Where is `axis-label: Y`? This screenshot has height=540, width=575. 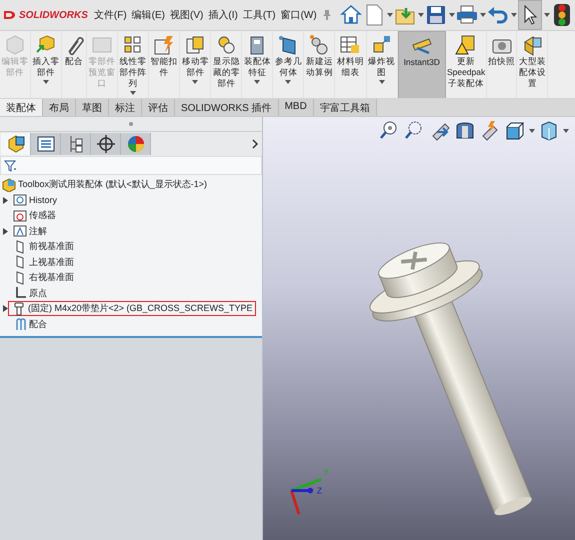
axis-label: Y is located at coordinates (327, 471).